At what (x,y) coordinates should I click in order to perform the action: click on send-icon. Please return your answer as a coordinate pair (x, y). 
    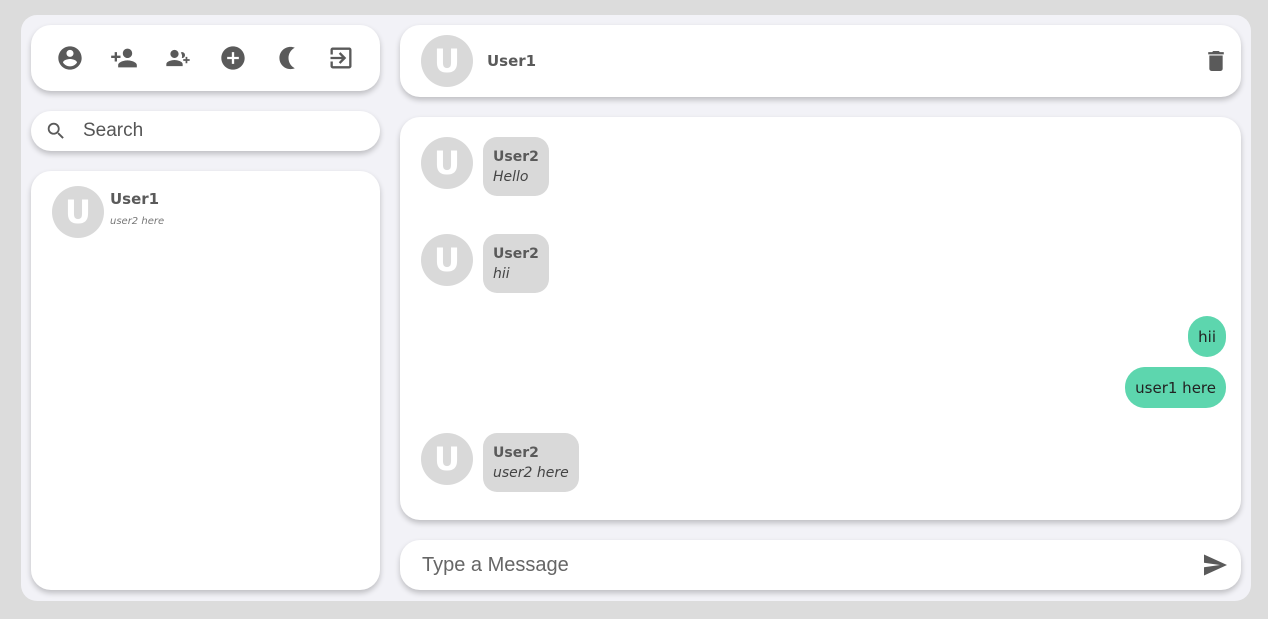
    Looking at the image, I should click on (1215, 565).